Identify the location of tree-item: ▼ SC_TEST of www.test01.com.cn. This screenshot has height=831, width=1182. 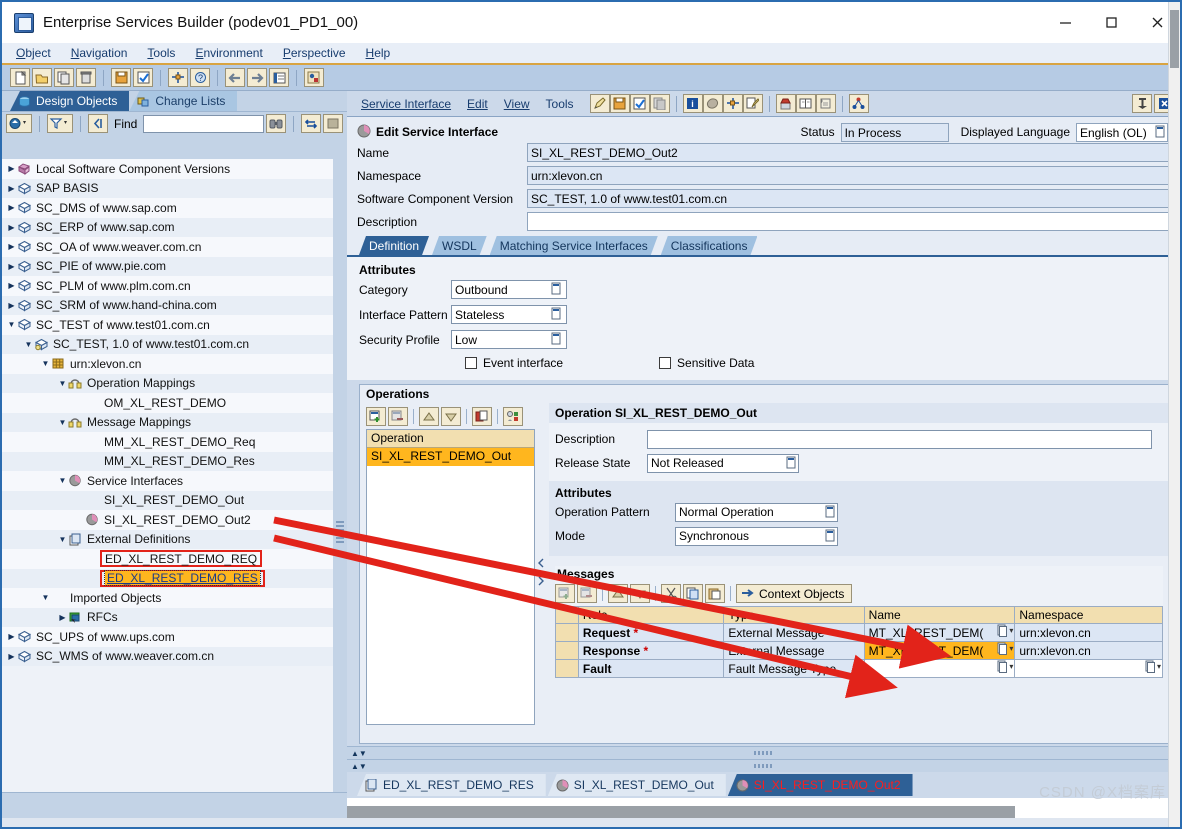
(167, 325).